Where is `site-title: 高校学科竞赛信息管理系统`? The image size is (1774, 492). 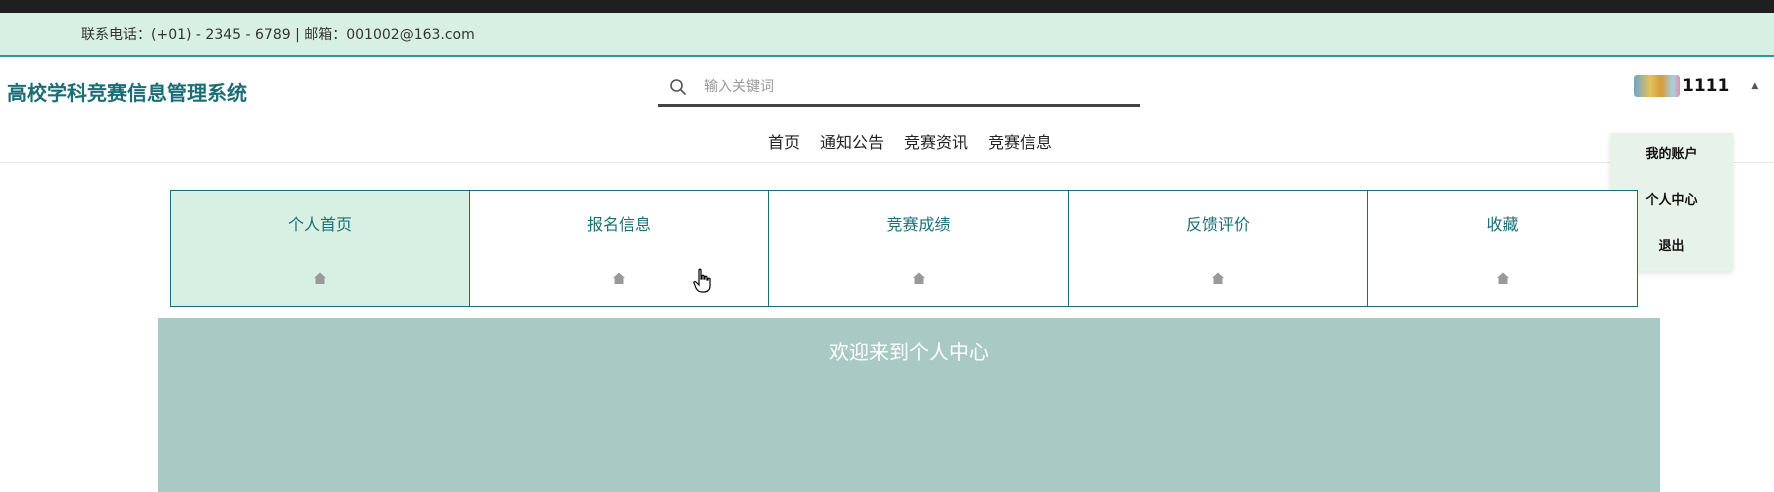
site-title: 高校学科竞赛信息管理系统 is located at coordinates (127, 91).